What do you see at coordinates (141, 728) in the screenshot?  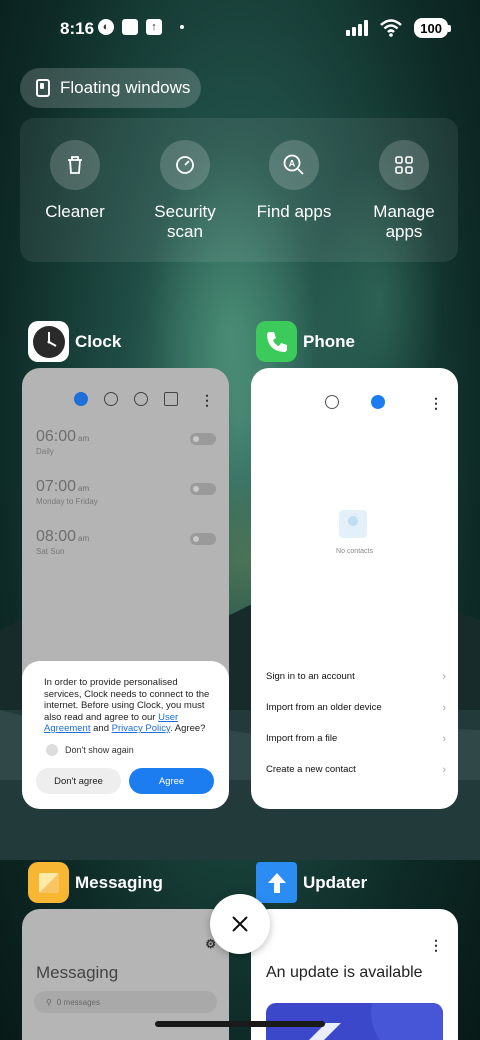 I see `privacy-policy-link: Privacy Policy` at bounding box center [141, 728].